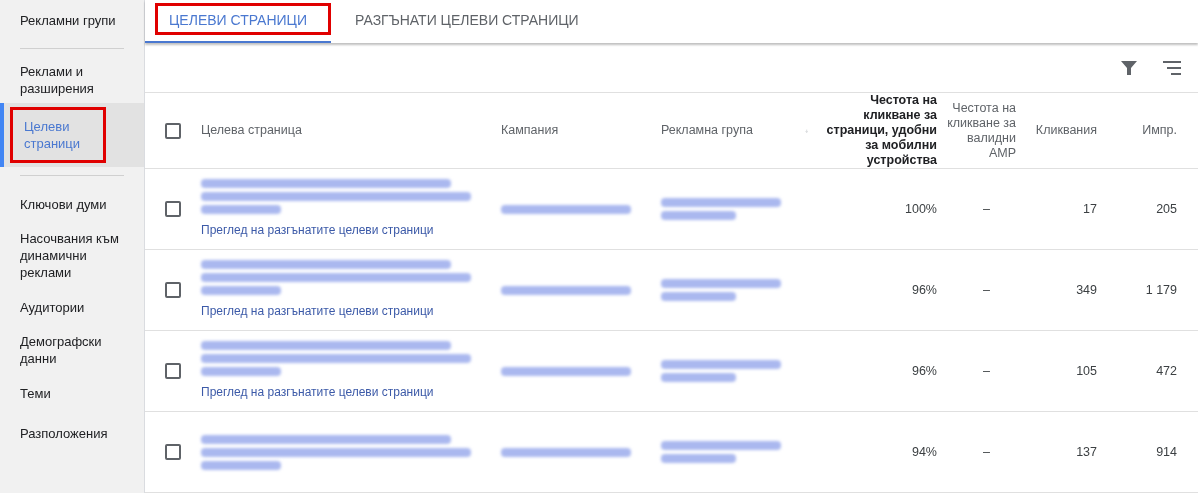 The height and width of the screenshot is (493, 1198). Describe the element at coordinates (1166, 209) in the screenshot. I see `table-cell-text: 205` at that location.